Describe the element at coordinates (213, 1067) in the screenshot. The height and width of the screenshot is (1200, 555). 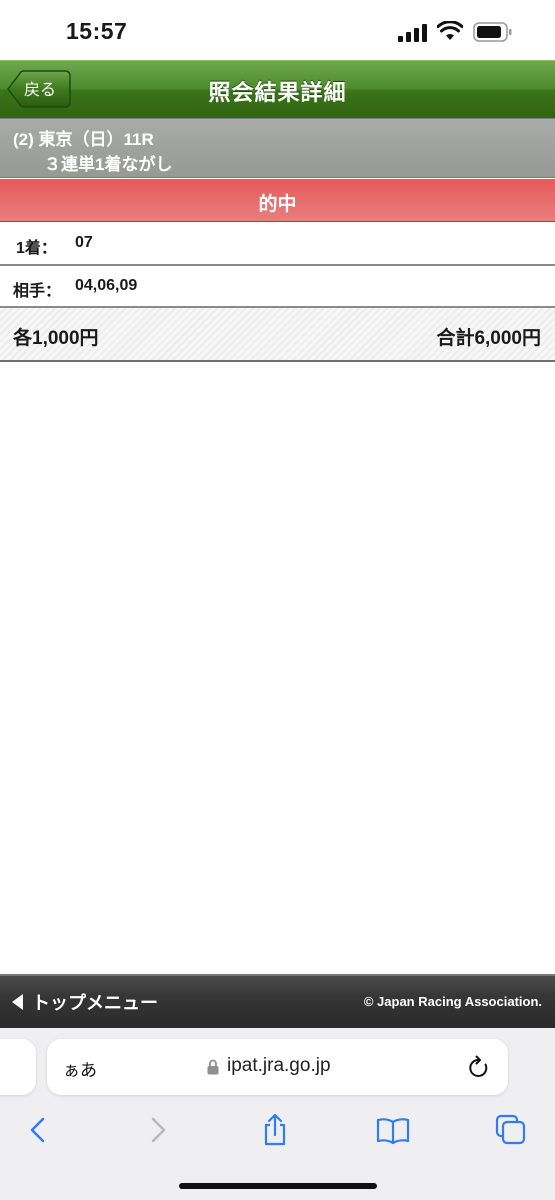
I see `lock-icon` at that location.